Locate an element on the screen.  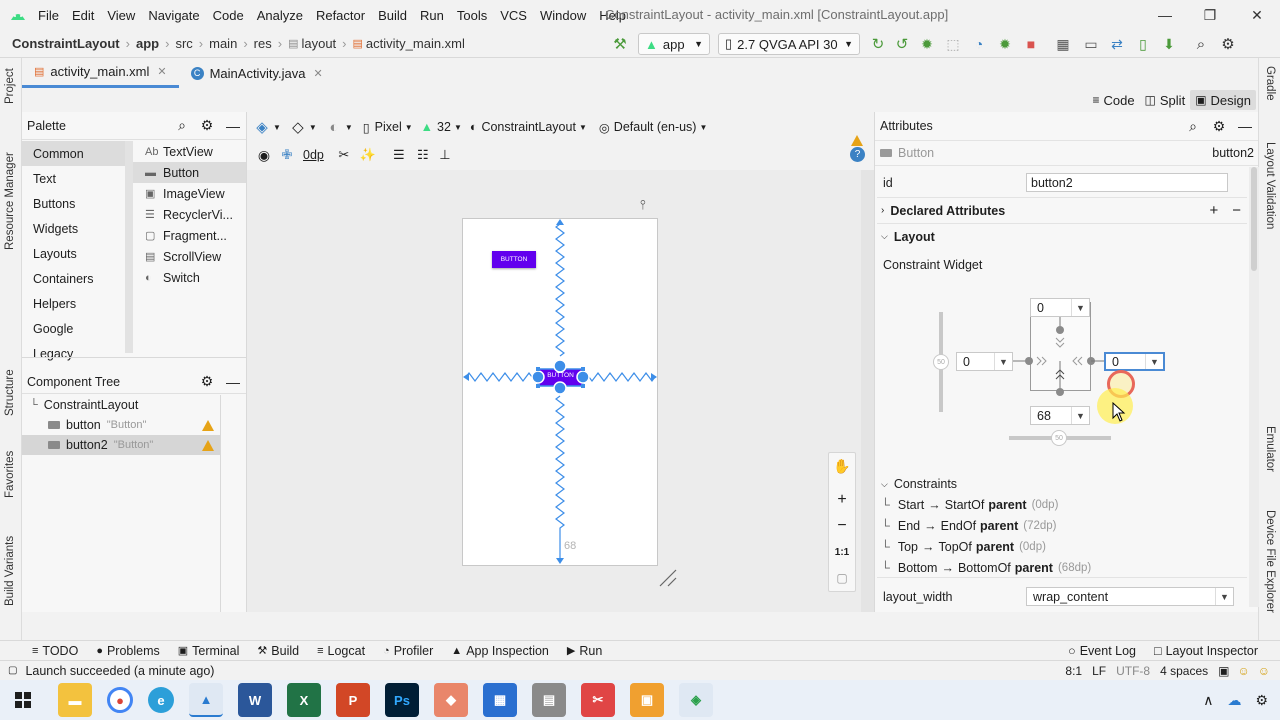
palette-scrollbar is located at coordinates (129, 247).